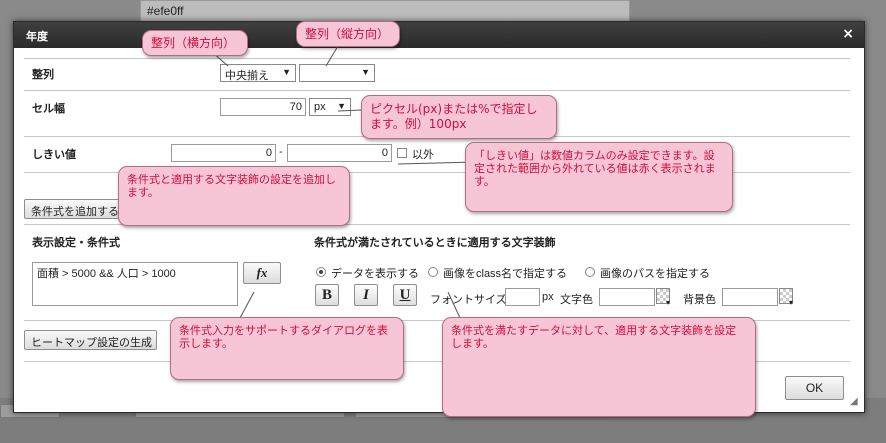 This screenshot has width=886, height=443. Describe the element at coordinates (433, 272) in the screenshot. I see `radio-image-class` at that location.